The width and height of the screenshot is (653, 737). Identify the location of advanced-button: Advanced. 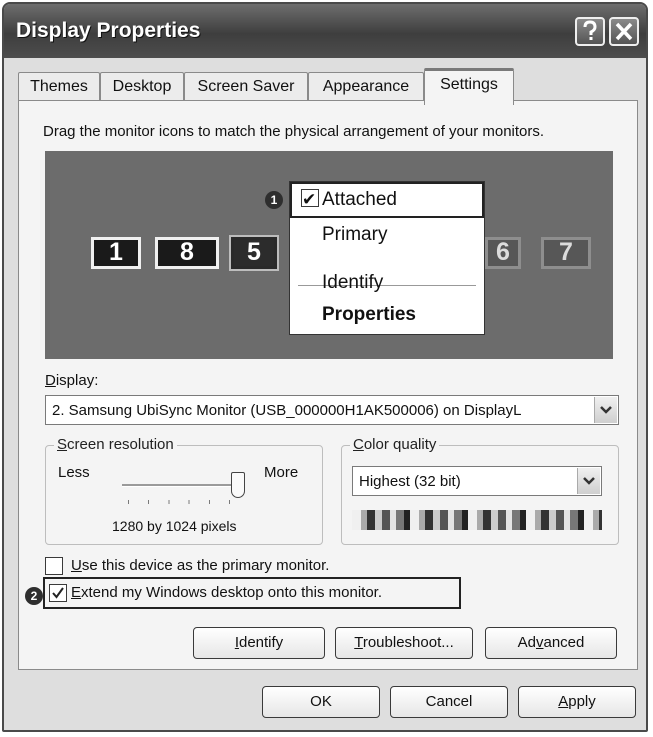
(551, 643).